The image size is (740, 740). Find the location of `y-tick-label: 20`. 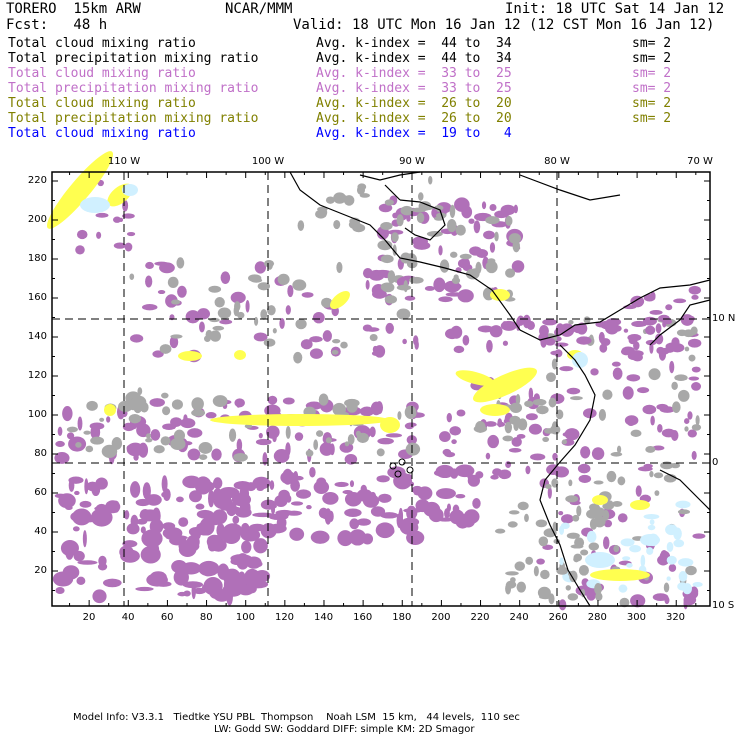

y-tick-label: 20 is located at coordinates (40, 570).